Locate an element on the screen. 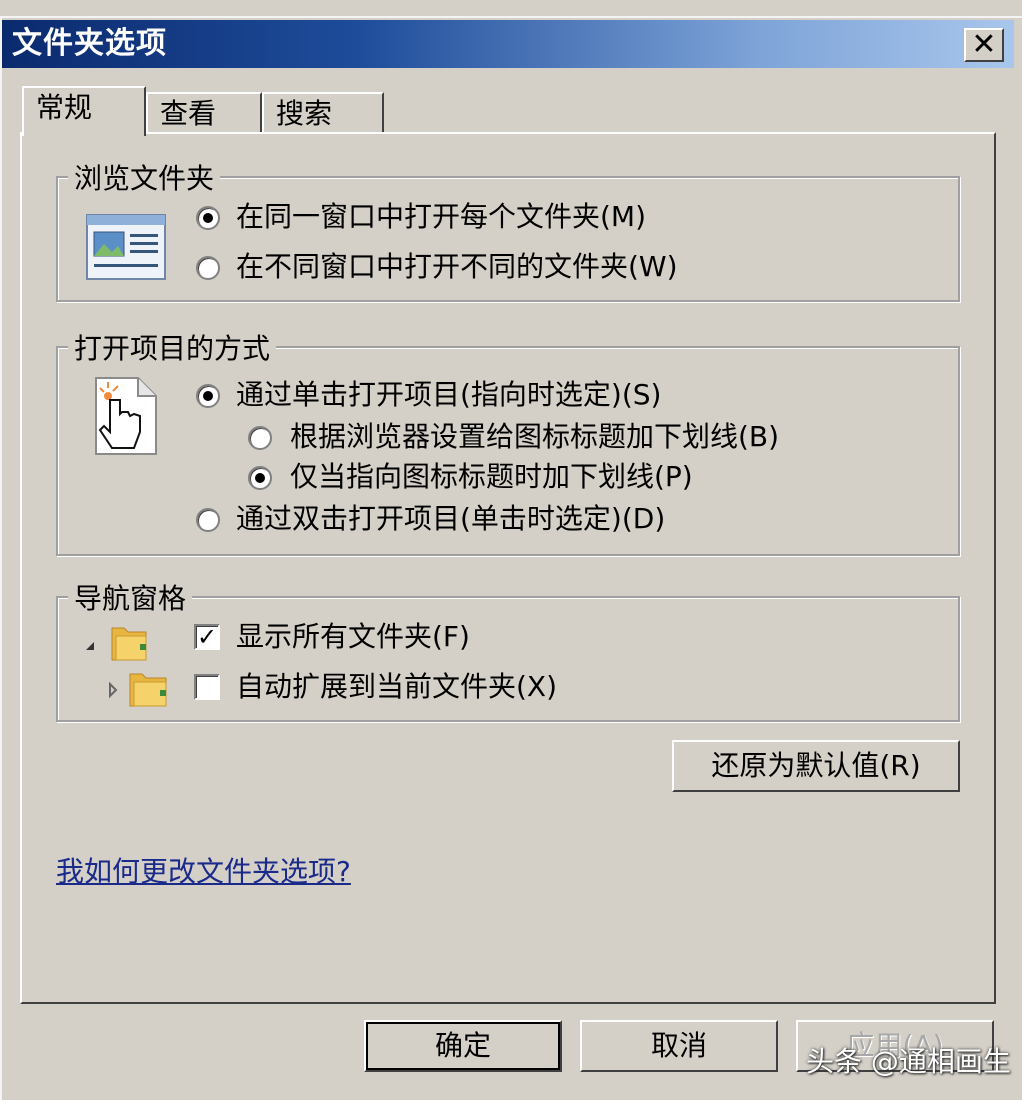 The width and height of the screenshot is (1022, 1100). option-show-all-folders-label: 显示所有文件夹(F) is located at coordinates (353, 637).